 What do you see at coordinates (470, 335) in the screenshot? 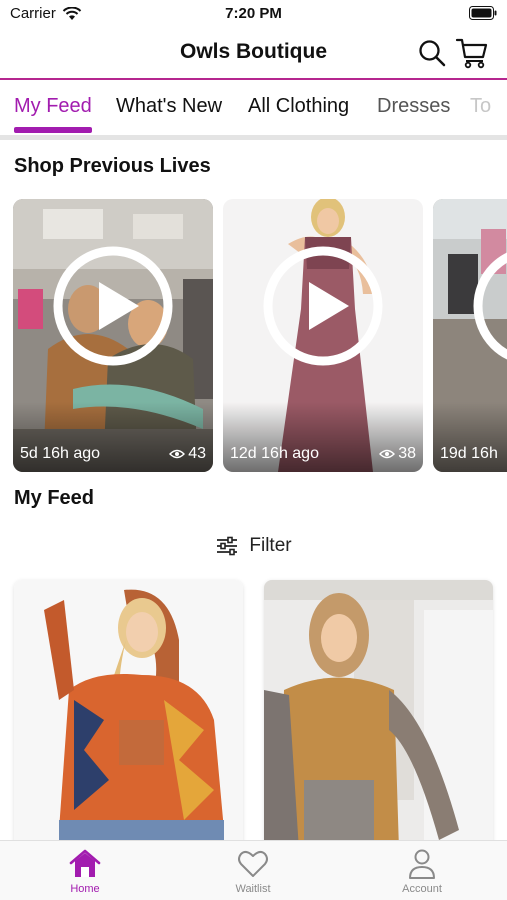
I see `live-video-card: 19d 16h` at bounding box center [470, 335].